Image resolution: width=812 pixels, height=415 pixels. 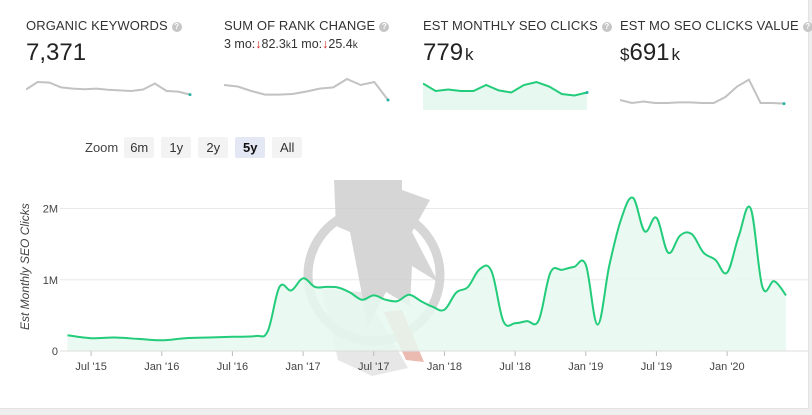 I want to click on metric-label: ORGANIC KEYWORDS, so click(x=97, y=25).